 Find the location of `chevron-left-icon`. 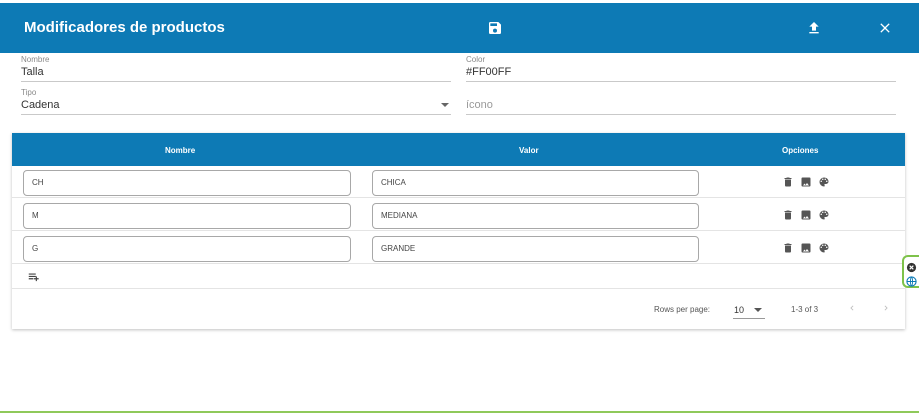

chevron-left-icon is located at coordinates (852, 308).